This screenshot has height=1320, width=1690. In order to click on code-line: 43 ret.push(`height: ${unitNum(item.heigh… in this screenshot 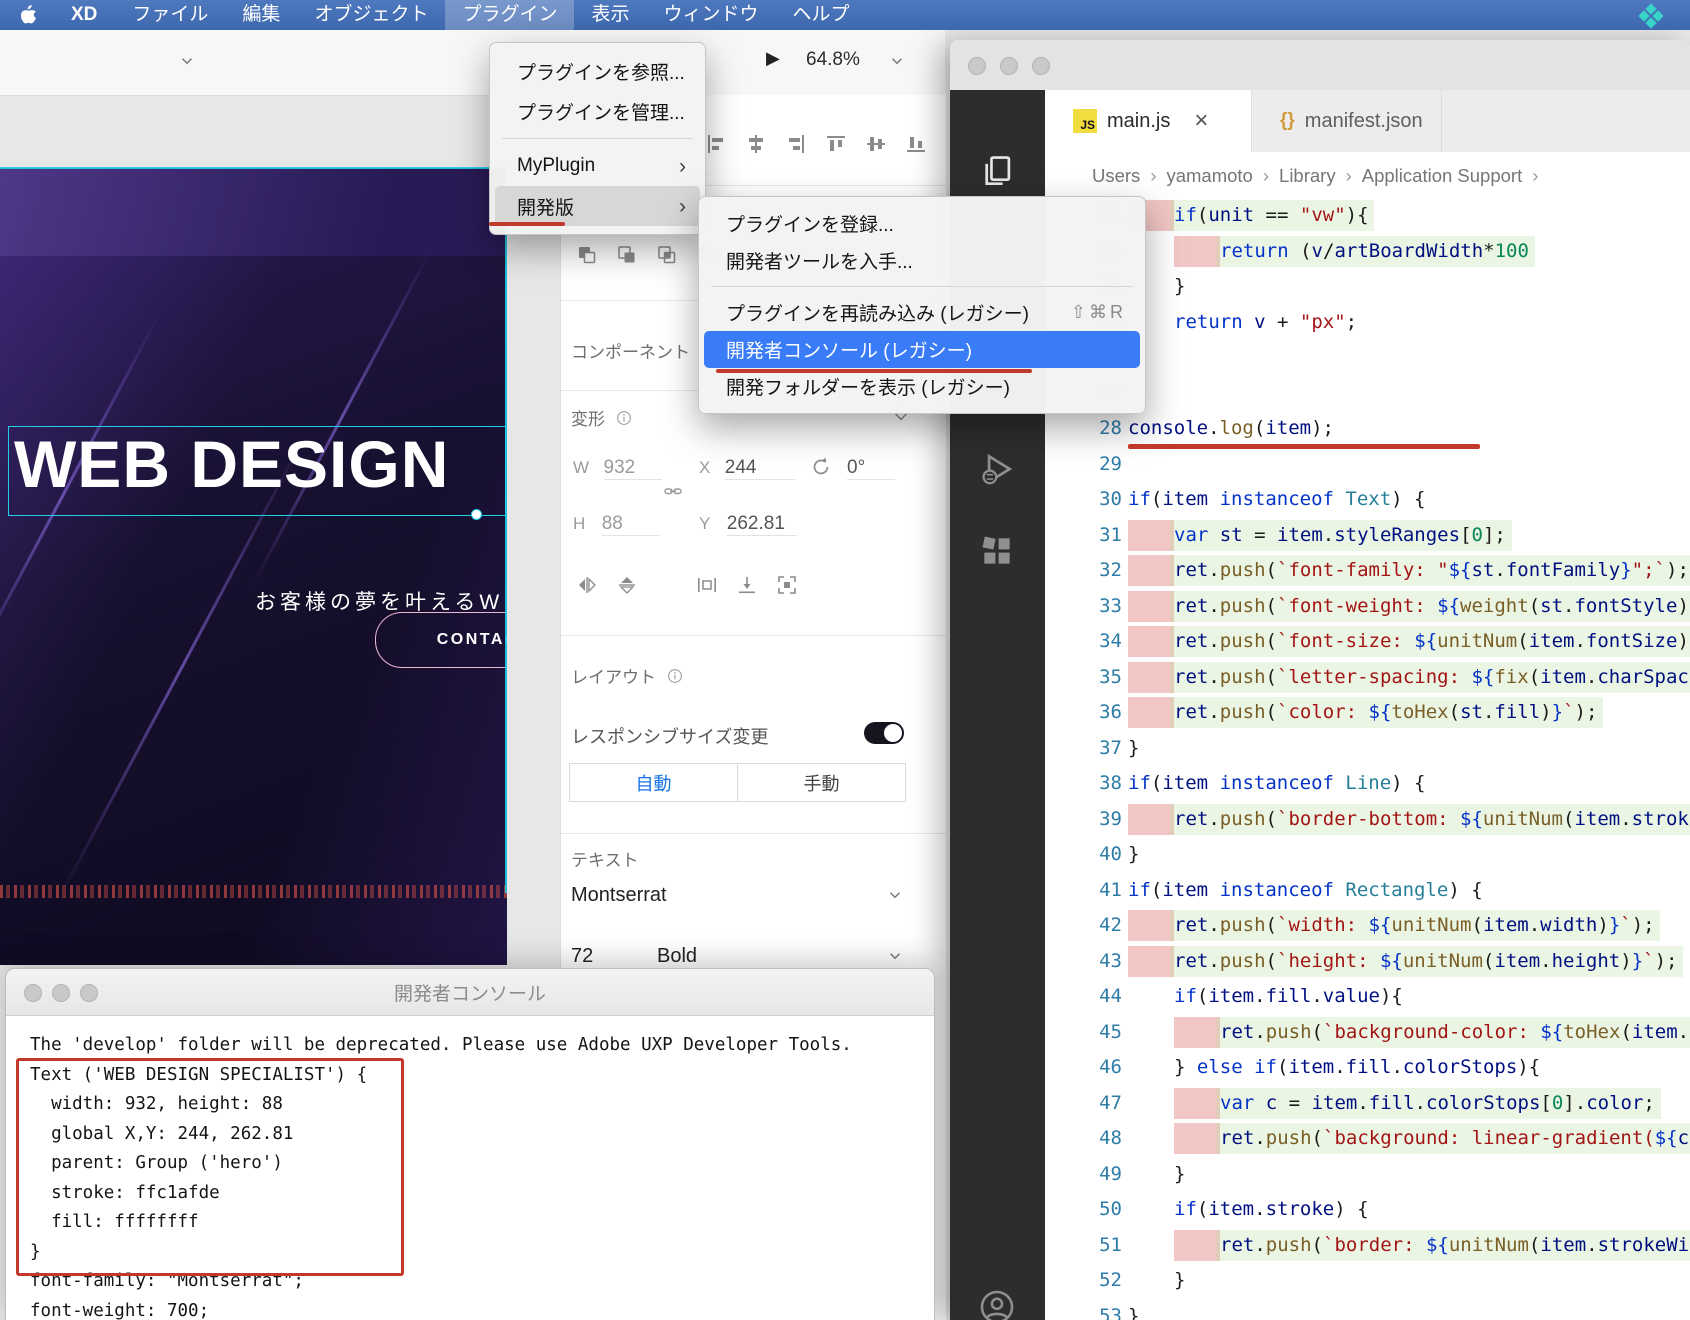, I will do `click(1367, 962)`.